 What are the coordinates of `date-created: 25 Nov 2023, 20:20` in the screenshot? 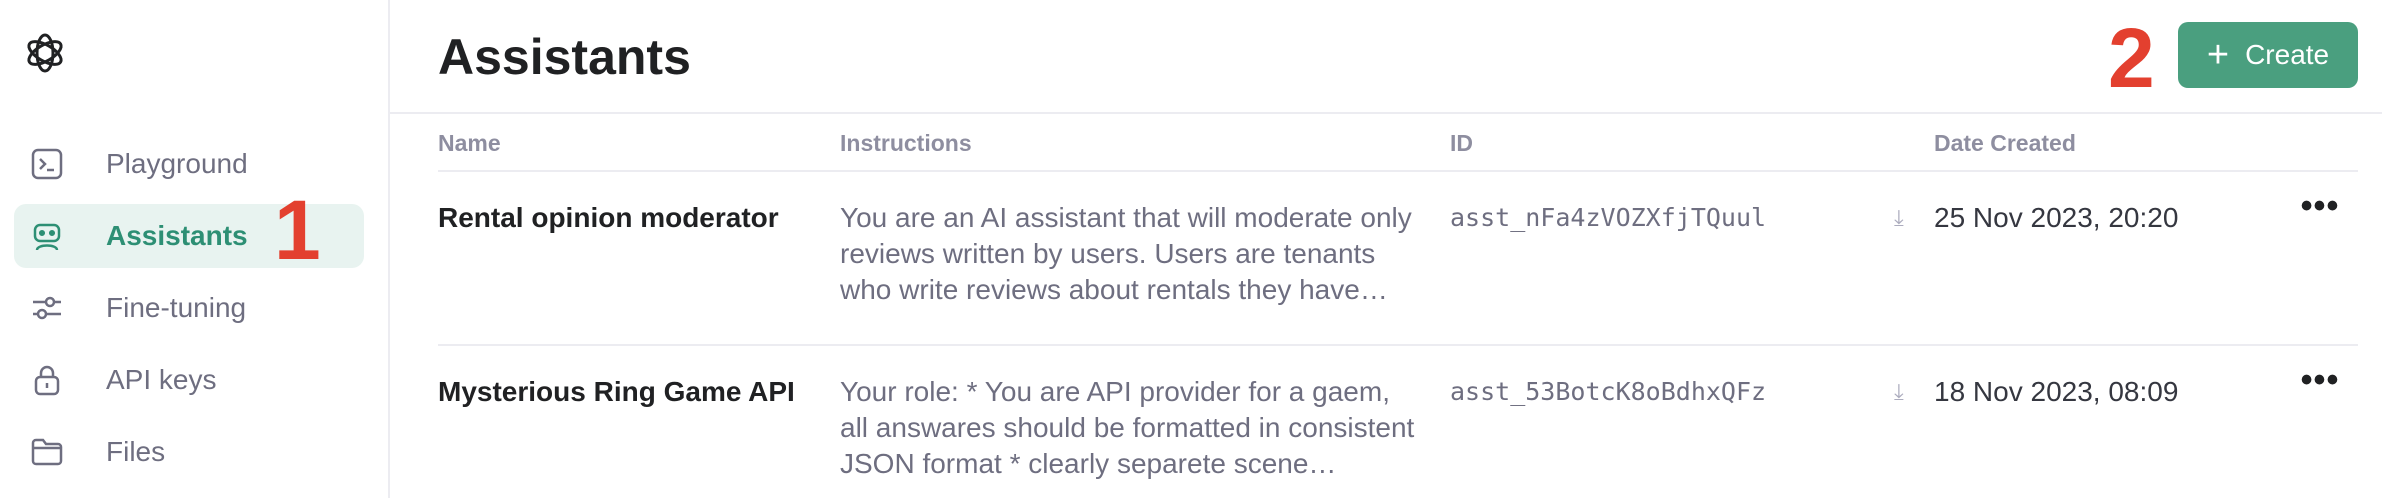 It's located at (2056, 217).